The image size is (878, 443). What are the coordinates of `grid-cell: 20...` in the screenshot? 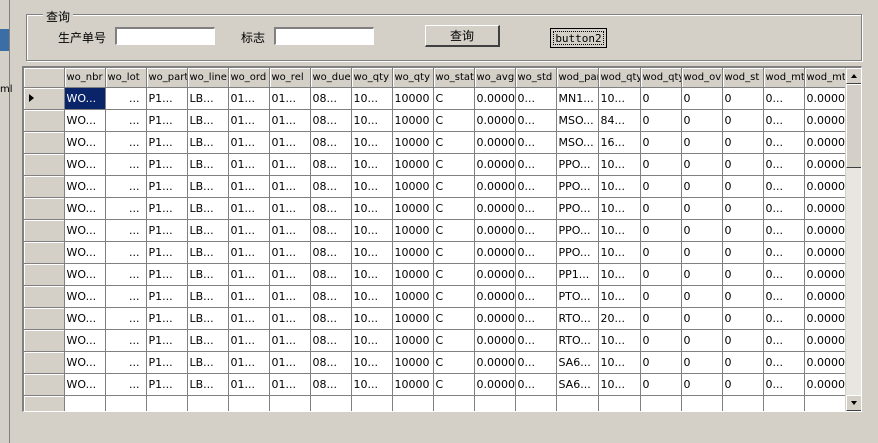 It's located at (619, 318).